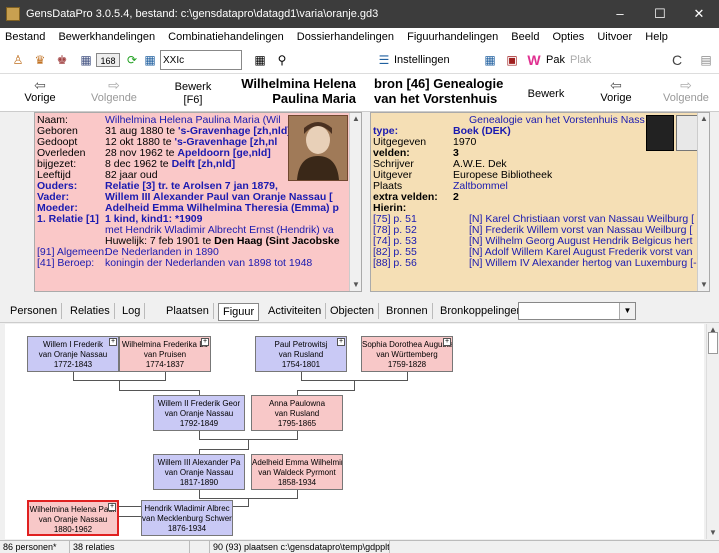 This screenshot has width=719, height=553. What do you see at coordinates (534, 60) in the screenshot?
I see `word-icon: W` at bounding box center [534, 60].